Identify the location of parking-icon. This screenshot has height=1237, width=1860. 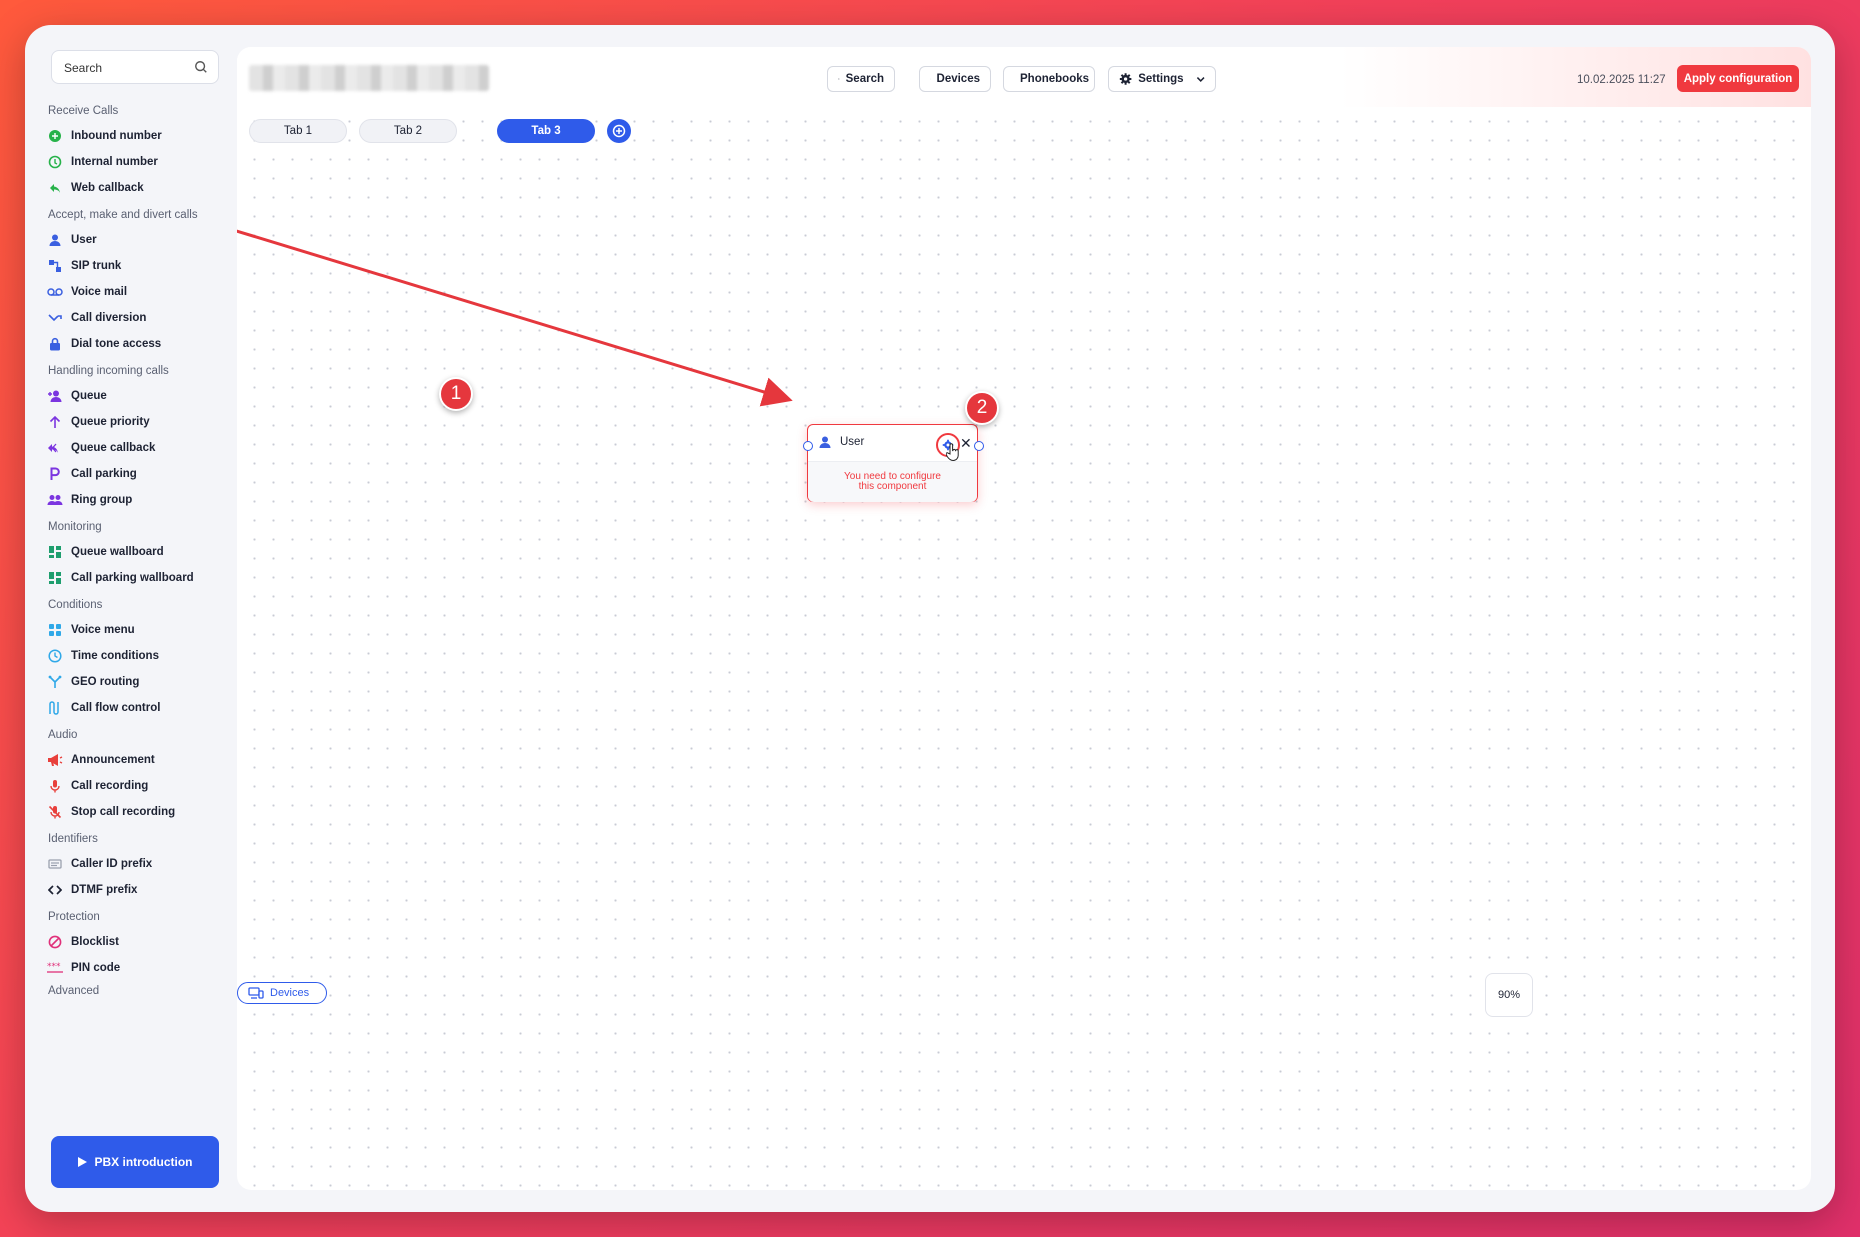
(55, 474).